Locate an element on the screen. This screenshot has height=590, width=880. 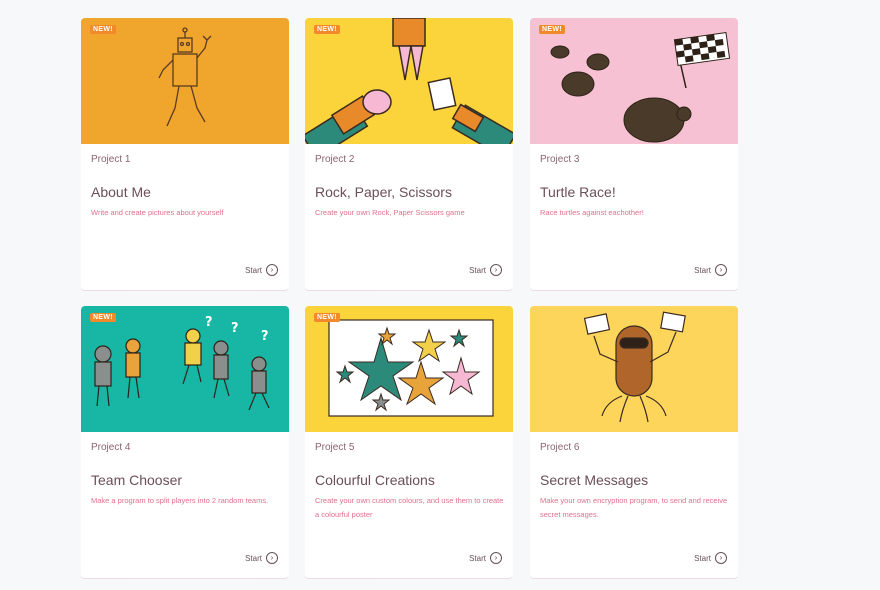
project-number: Project 2 is located at coordinates (335, 159).